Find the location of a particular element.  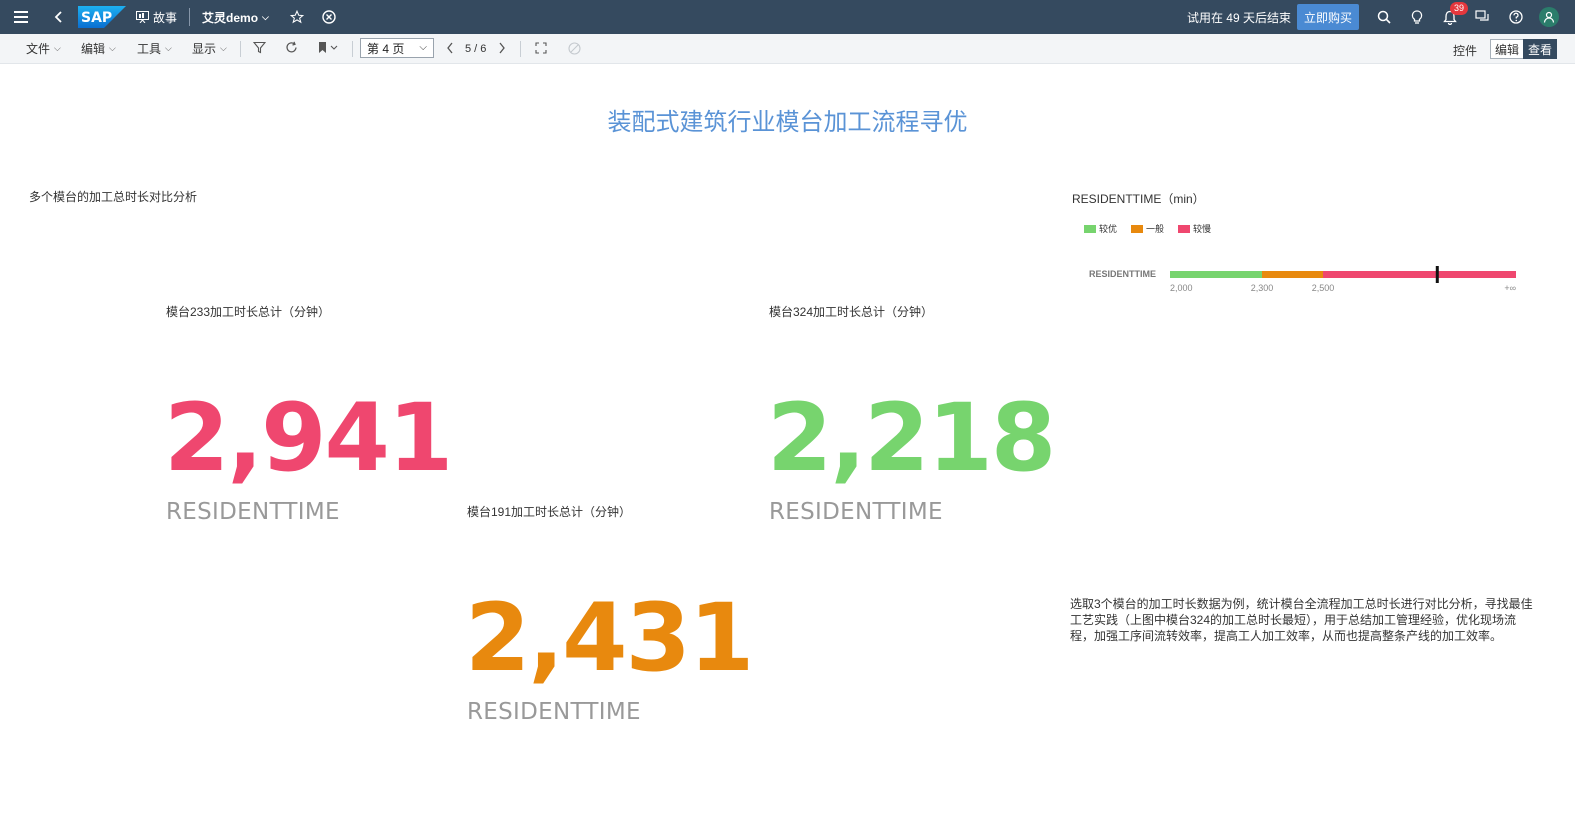

shell-bar: SAP 故事 艾灵demo ⌵ 试用在 49 天后结束 立即购买 39 is located at coordinates (787, 17).